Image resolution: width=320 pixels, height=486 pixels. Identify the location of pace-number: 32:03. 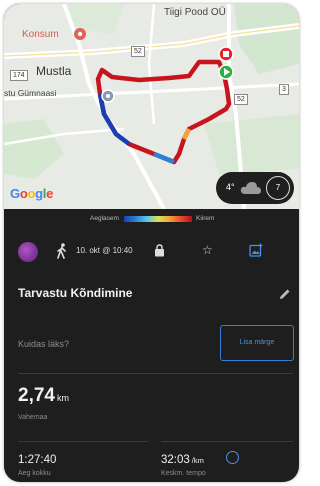
(175, 460).